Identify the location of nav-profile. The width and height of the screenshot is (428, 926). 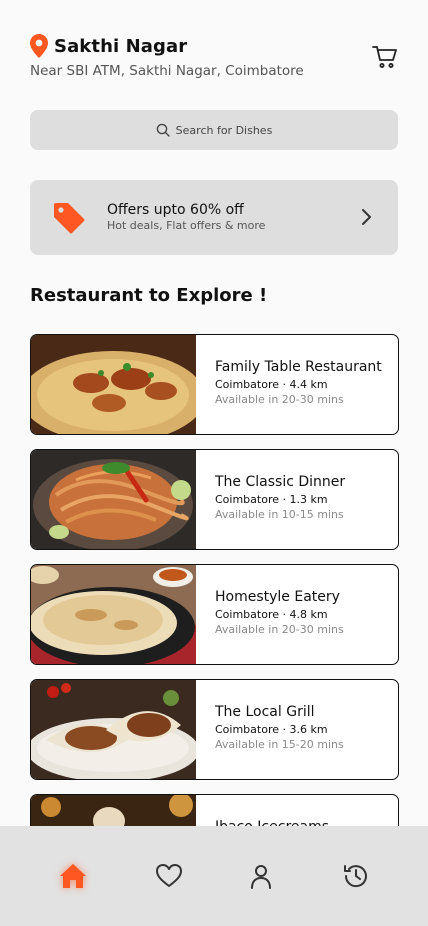
(261, 876).